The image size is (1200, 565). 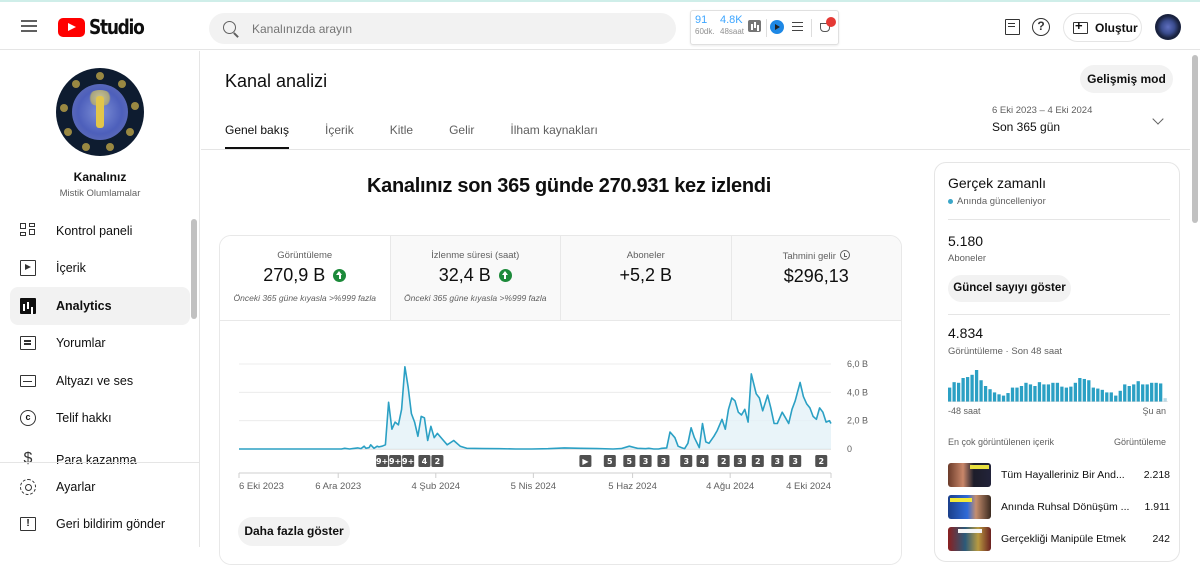 What do you see at coordinates (1140, 442) in the screenshot?
I see `top-content-views-header: Görüntüleme` at bounding box center [1140, 442].